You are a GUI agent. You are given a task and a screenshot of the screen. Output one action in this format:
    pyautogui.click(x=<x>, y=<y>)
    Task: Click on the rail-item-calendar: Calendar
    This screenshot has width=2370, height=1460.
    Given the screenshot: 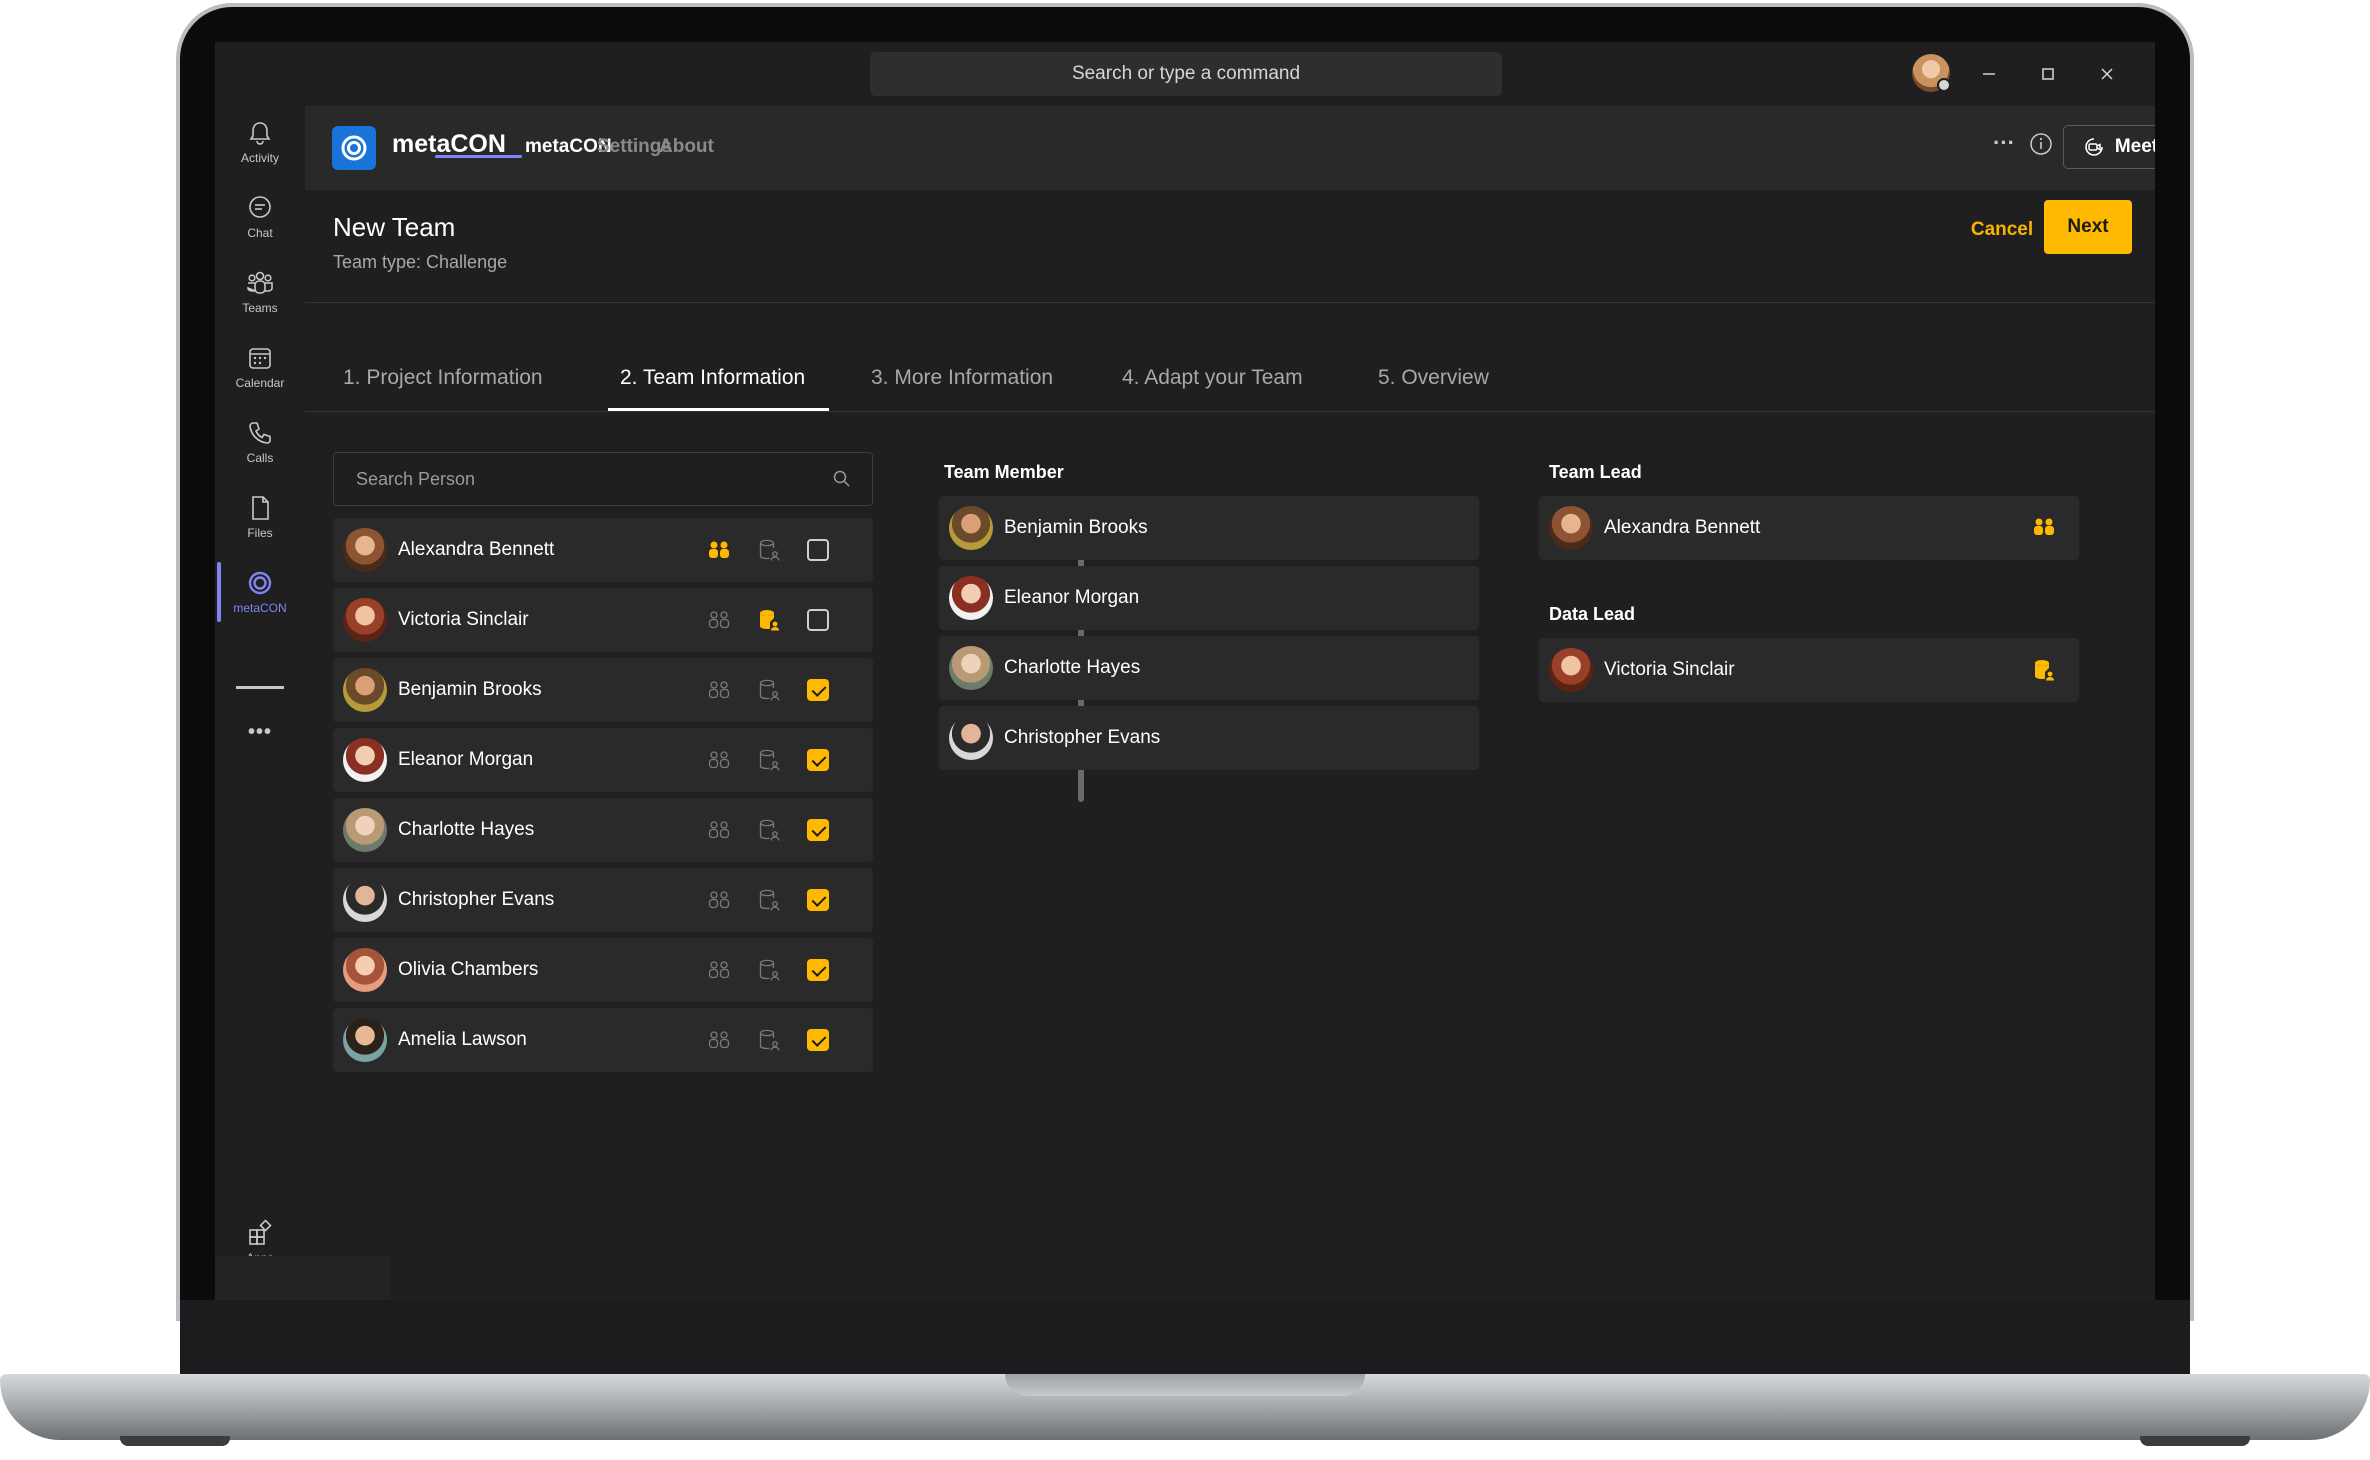 What is the action you would take?
    pyautogui.click(x=260, y=367)
    